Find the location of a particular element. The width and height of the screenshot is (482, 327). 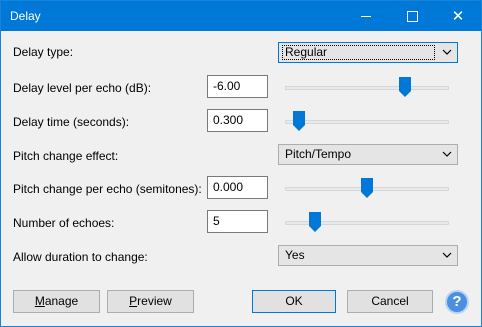

maximize-icon is located at coordinates (412, 16).